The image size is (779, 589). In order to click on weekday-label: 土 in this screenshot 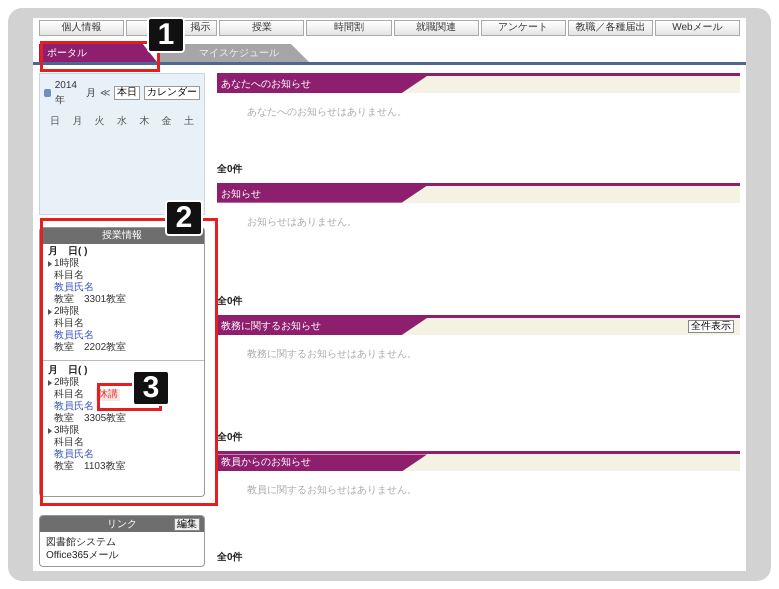, I will do `click(189, 121)`.